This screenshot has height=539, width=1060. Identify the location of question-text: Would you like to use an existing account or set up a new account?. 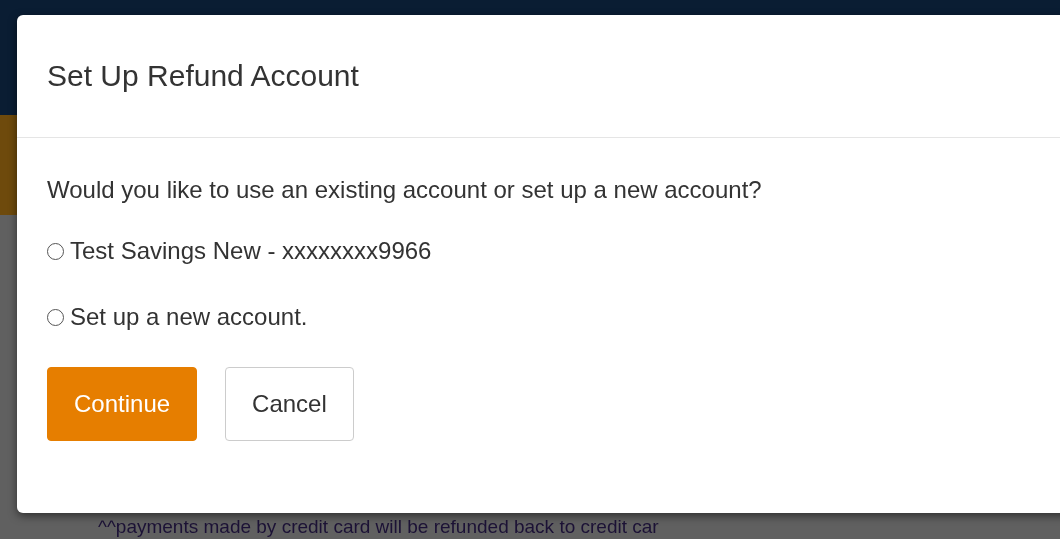
(404, 190).